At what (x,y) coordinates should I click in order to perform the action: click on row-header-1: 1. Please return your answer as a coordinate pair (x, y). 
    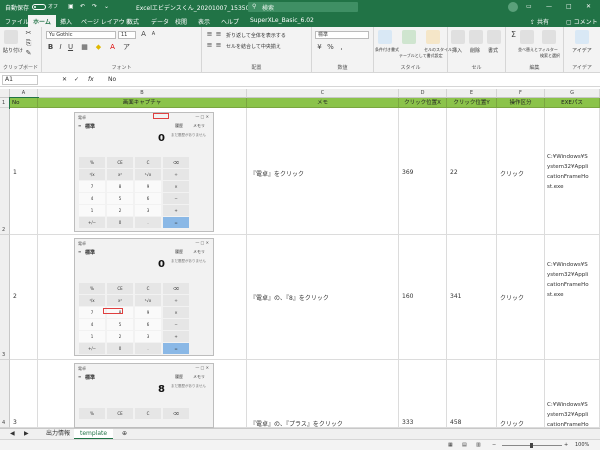
    Looking at the image, I should click on (5, 103).